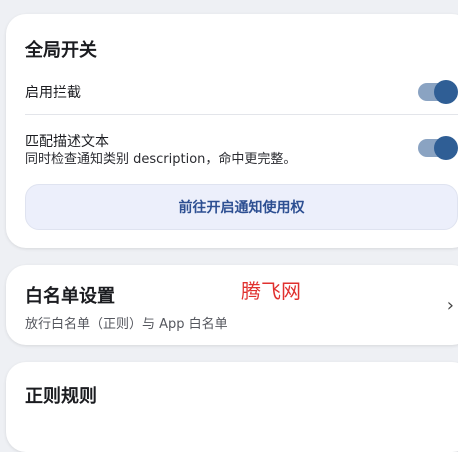  Describe the element at coordinates (241, 114) in the screenshot. I see `divider` at that location.